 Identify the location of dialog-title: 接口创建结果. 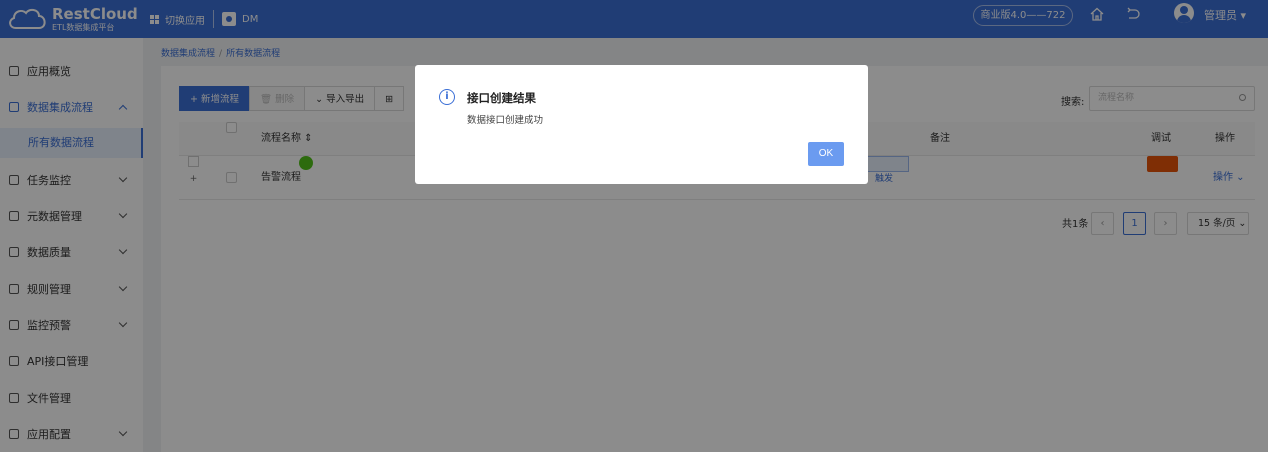
(501, 98).